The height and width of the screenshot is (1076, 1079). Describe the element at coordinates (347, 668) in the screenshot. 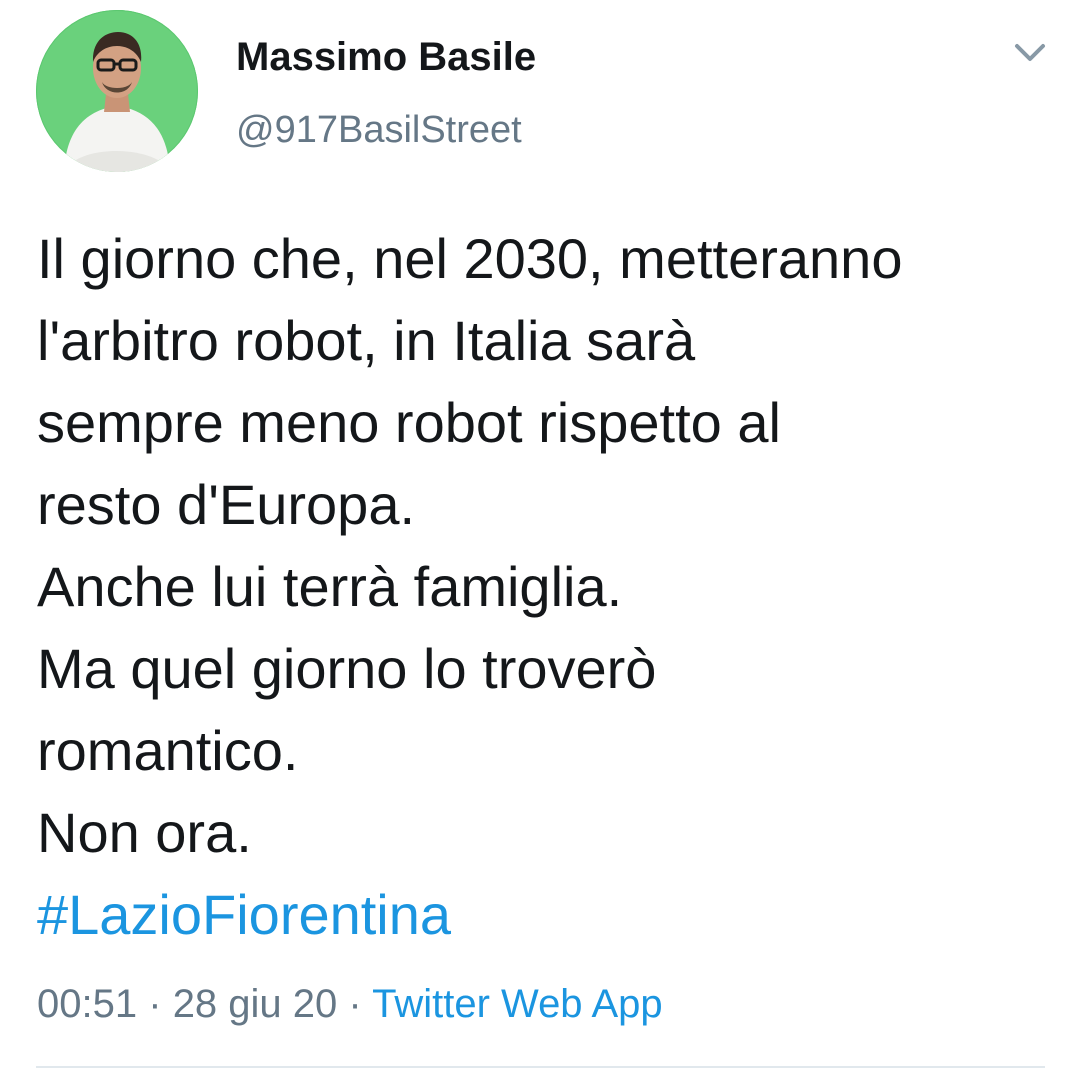

I see `tweet-line: Ma quel giorno lo troverò` at that location.